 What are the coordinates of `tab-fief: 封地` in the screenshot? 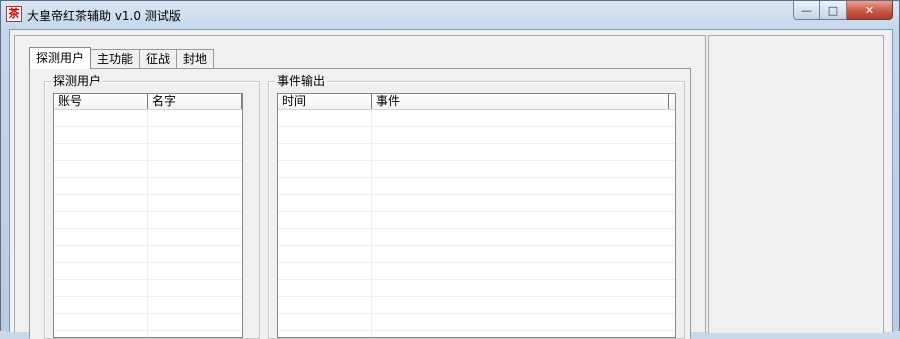 It's located at (196, 59).